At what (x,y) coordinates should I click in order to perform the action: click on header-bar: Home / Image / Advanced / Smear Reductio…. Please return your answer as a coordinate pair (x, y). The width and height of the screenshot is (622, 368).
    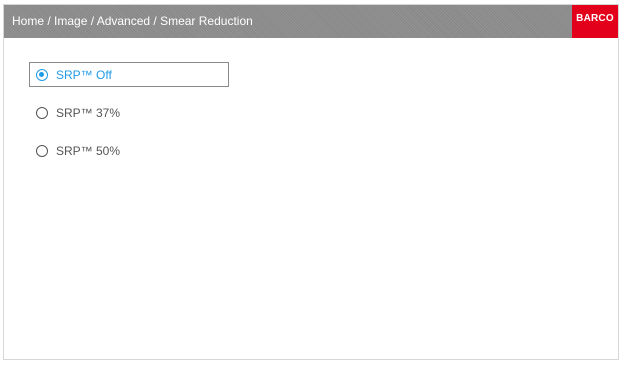
    Looking at the image, I should click on (311, 21).